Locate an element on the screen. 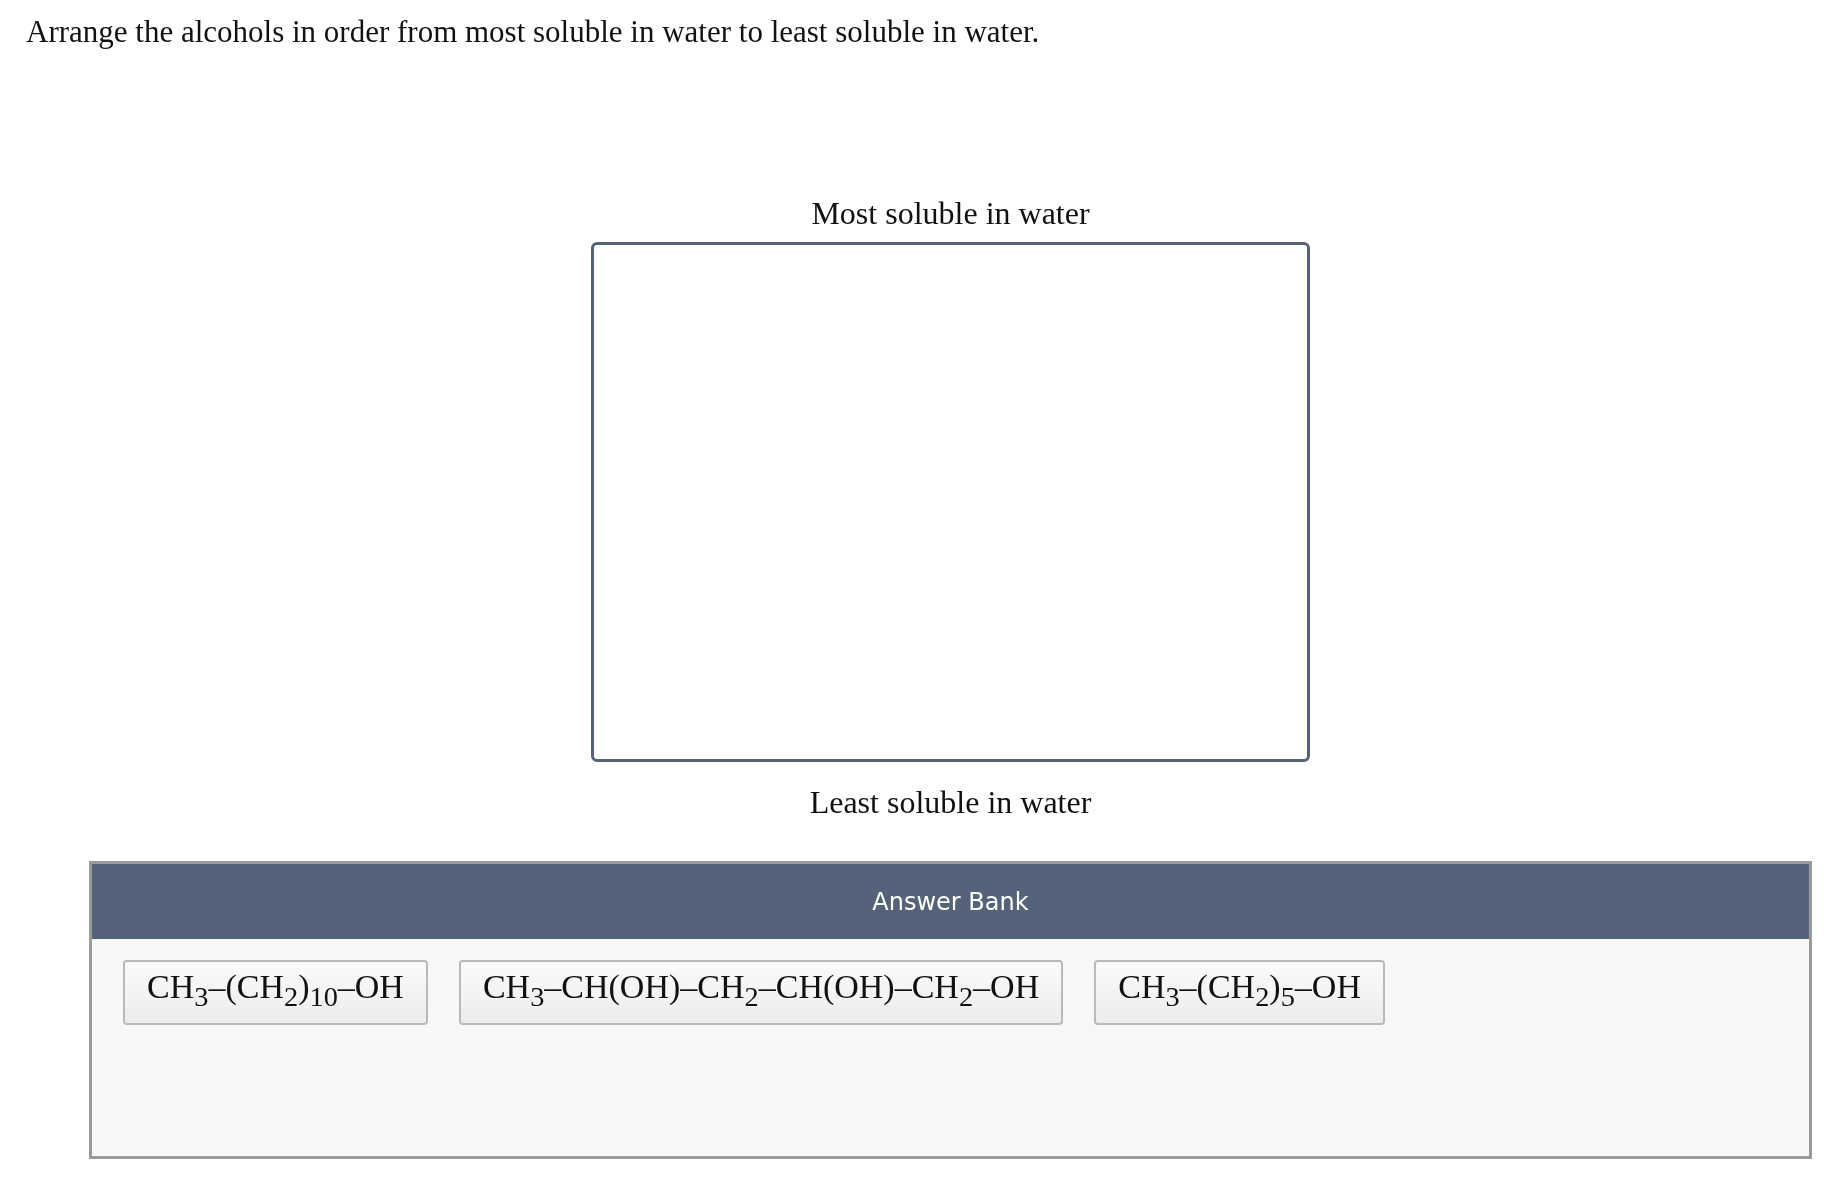 The height and width of the screenshot is (1202, 1828). answer-bank-title: Answer Bank is located at coordinates (950, 901).